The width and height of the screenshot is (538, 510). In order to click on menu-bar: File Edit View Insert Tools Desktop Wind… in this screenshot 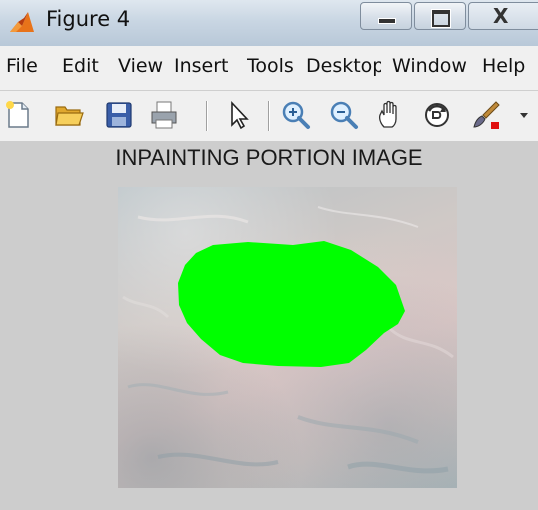, I will do `click(269, 68)`.